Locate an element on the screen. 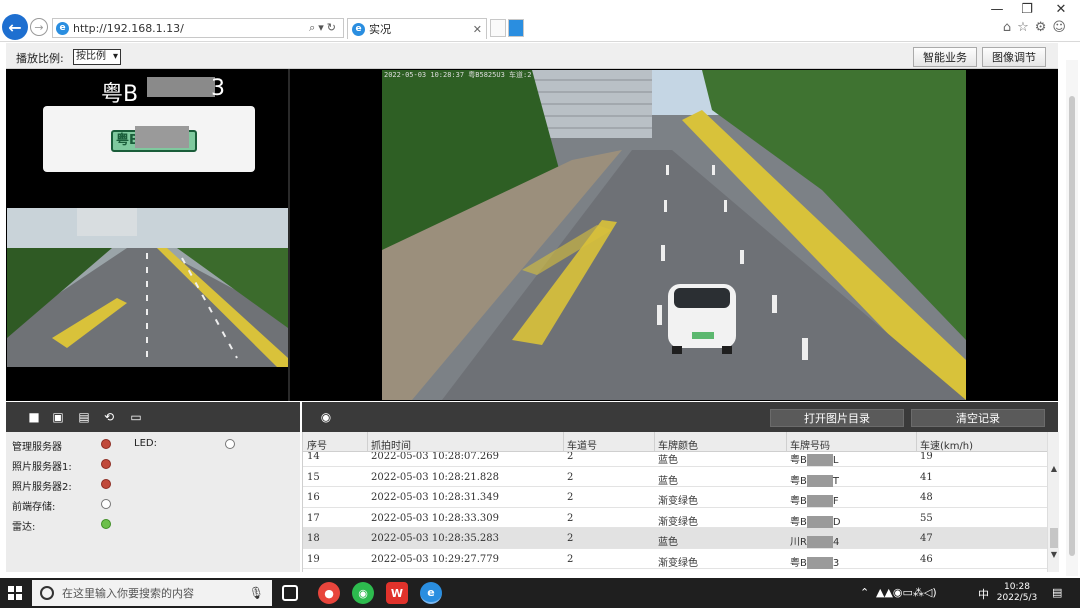 This screenshot has height=608, width=1080. taskbar-search: 在这里输入你要搜索的内容 🎙 is located at coordinates (152, 593).